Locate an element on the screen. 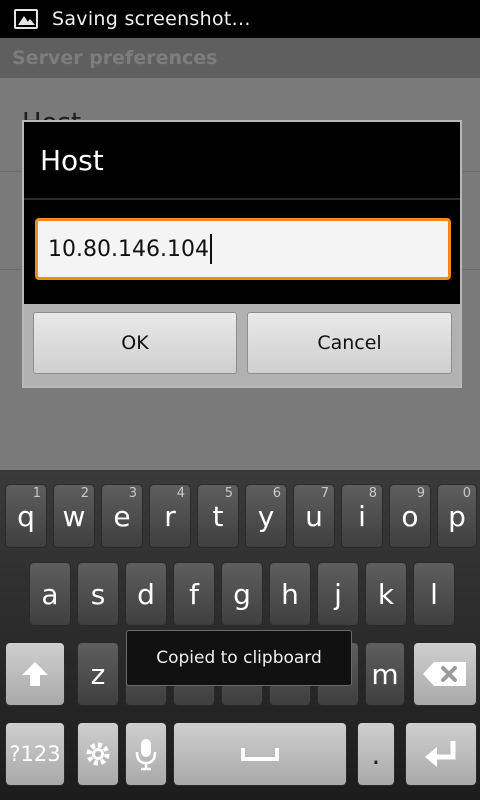 The image size is (480, 800). host-input: 10.80.146.104 is located at coordinates (243, 249).